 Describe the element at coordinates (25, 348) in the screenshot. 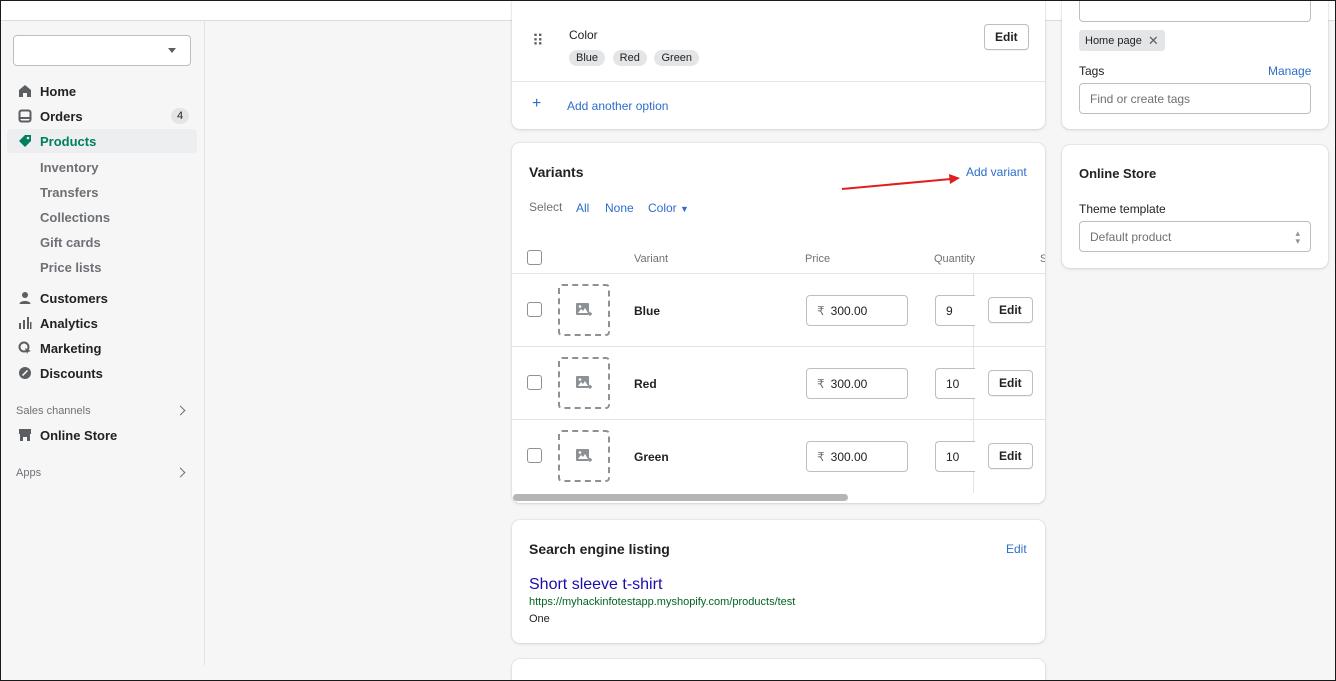

I see `marketing-icon` at that location.